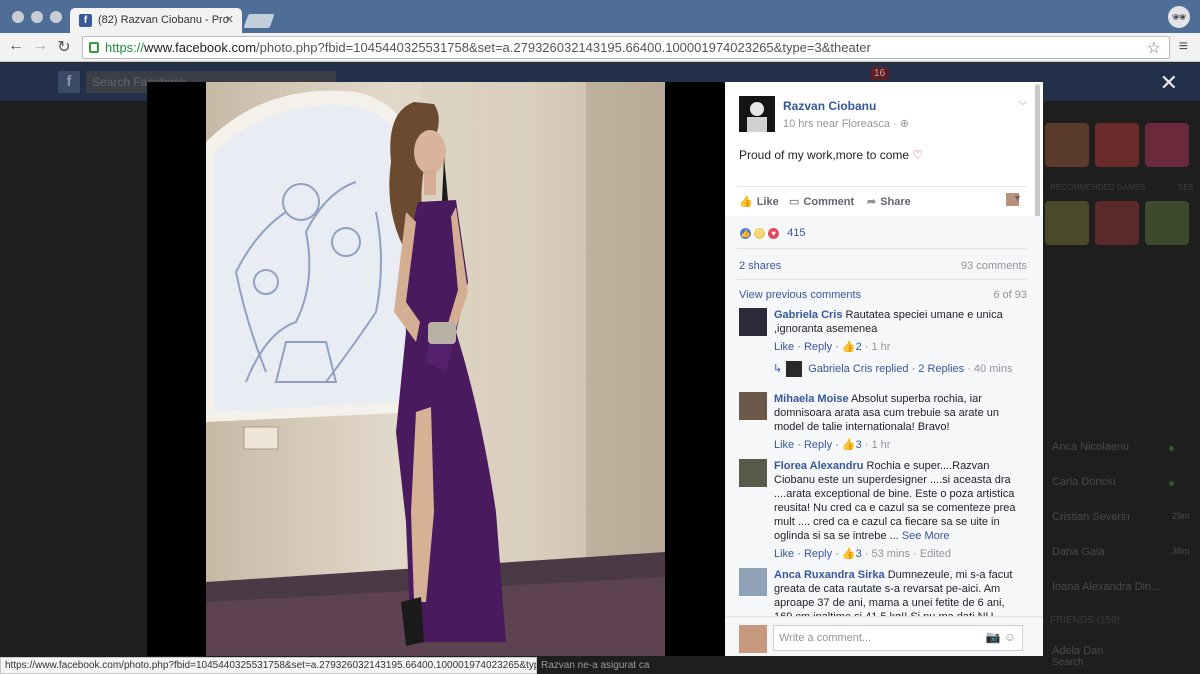 Image resolution: width=1200 pixels, height=674 pixels. Describe the element at coordinates (858, 368) in the screenshot. I see `replied-label: Gabriela Cris replied` at that location.